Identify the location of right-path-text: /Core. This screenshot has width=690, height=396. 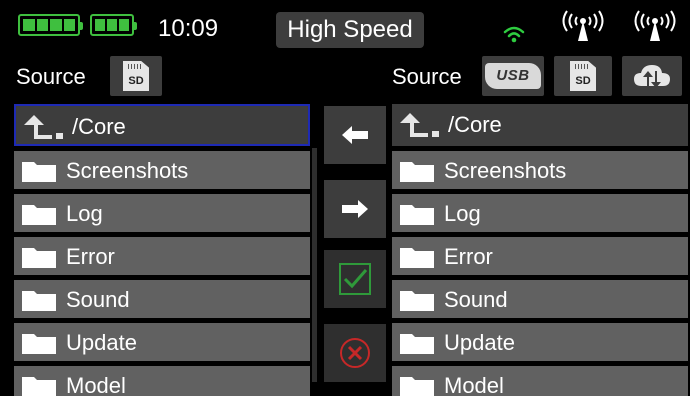
(475, 124).